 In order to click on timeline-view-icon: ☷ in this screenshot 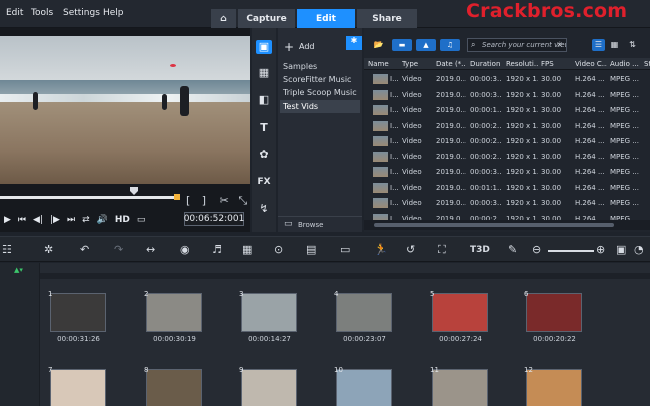, I will do `click(7, 249)`.